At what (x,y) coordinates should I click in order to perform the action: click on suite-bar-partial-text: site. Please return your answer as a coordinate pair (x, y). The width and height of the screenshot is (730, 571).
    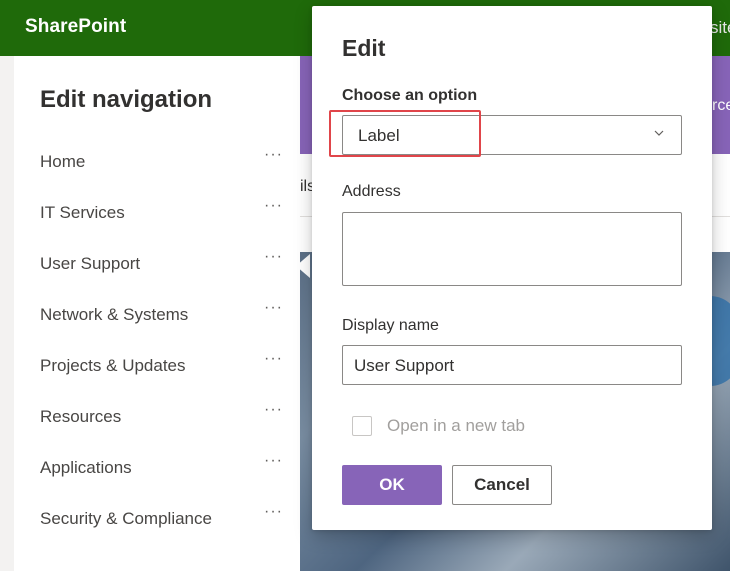
    Looking at the image, I should click on (720, 27).